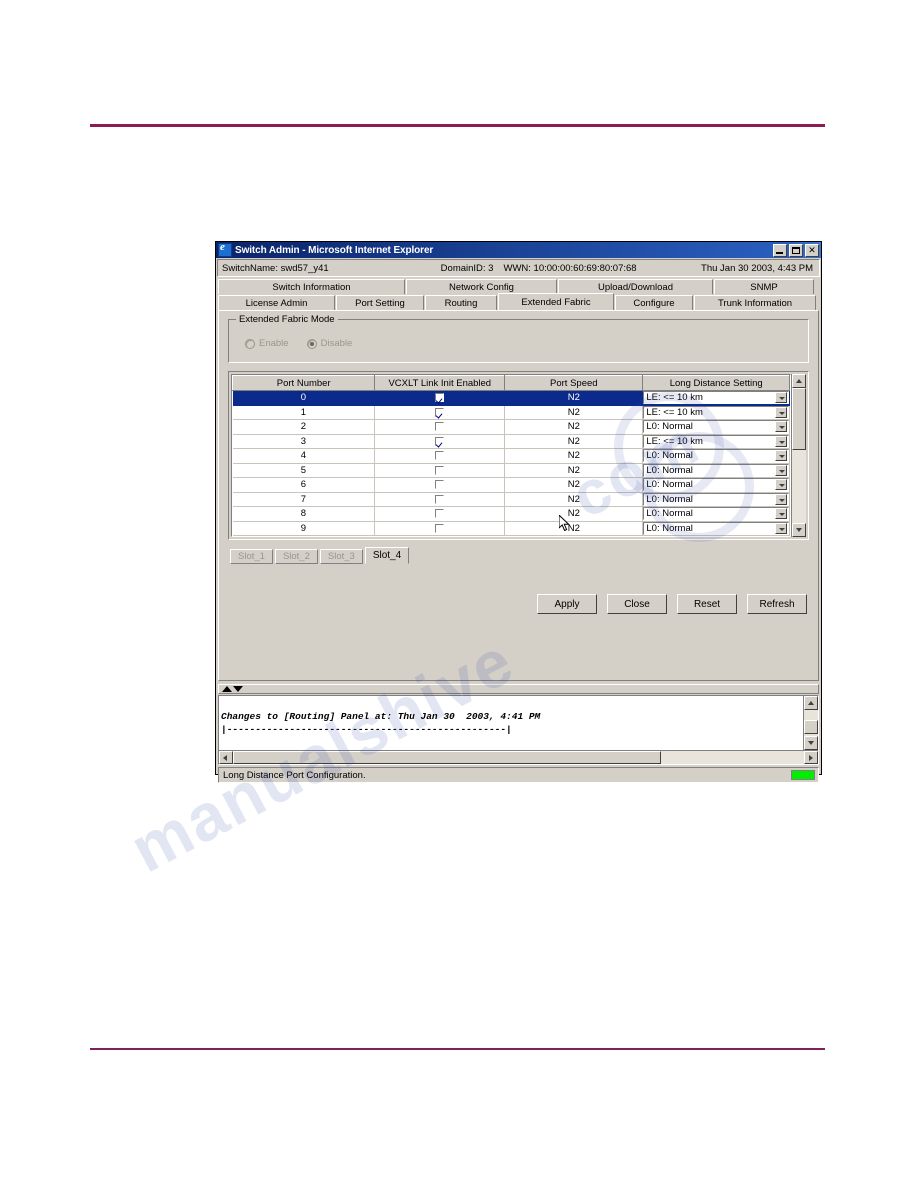 The image size is (918, 1188). I want to click on apply-button: Apply, so click(567, 604).